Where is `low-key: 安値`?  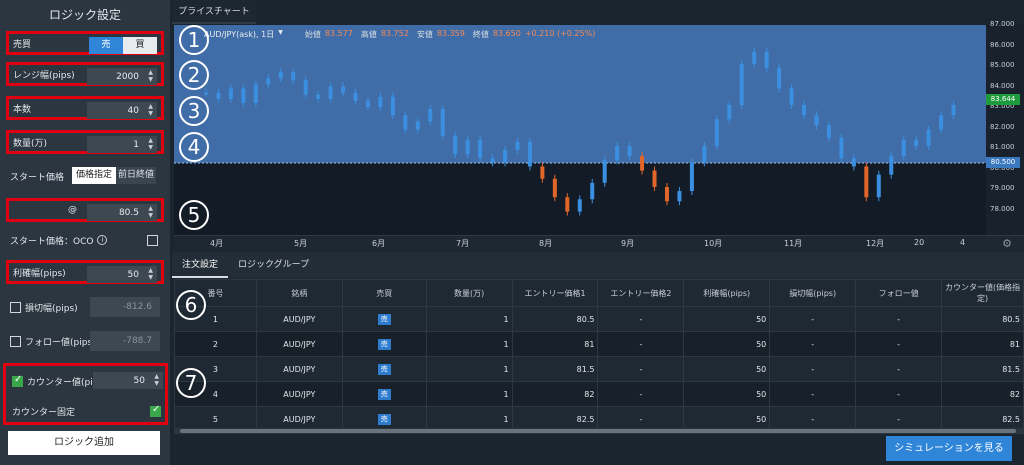
low-key: 安値 is located at coordinates (424, 34).